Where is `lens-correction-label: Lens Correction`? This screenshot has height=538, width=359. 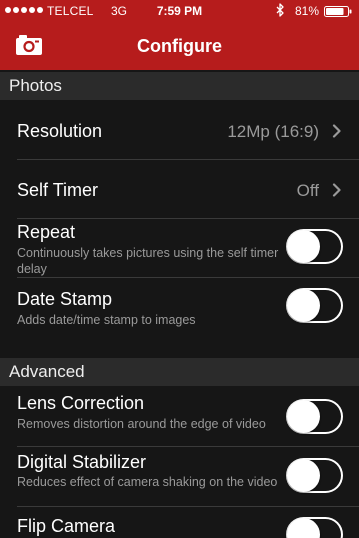 lens-correction-label: Lens Correction is located at coordinates (81, 403).